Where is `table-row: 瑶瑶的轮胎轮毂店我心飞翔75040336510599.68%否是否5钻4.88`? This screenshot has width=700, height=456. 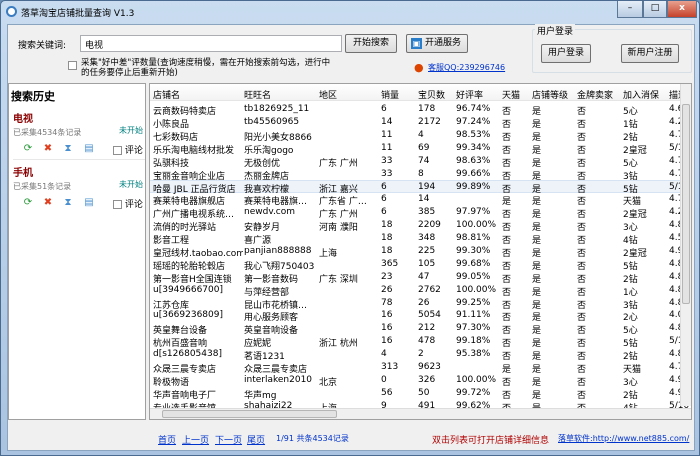 table-row: 瑶瑶的轮胎轮毂店我心飞翔75040336510599.68%否是否5钻4.88 is located at coordinates (419, 265).